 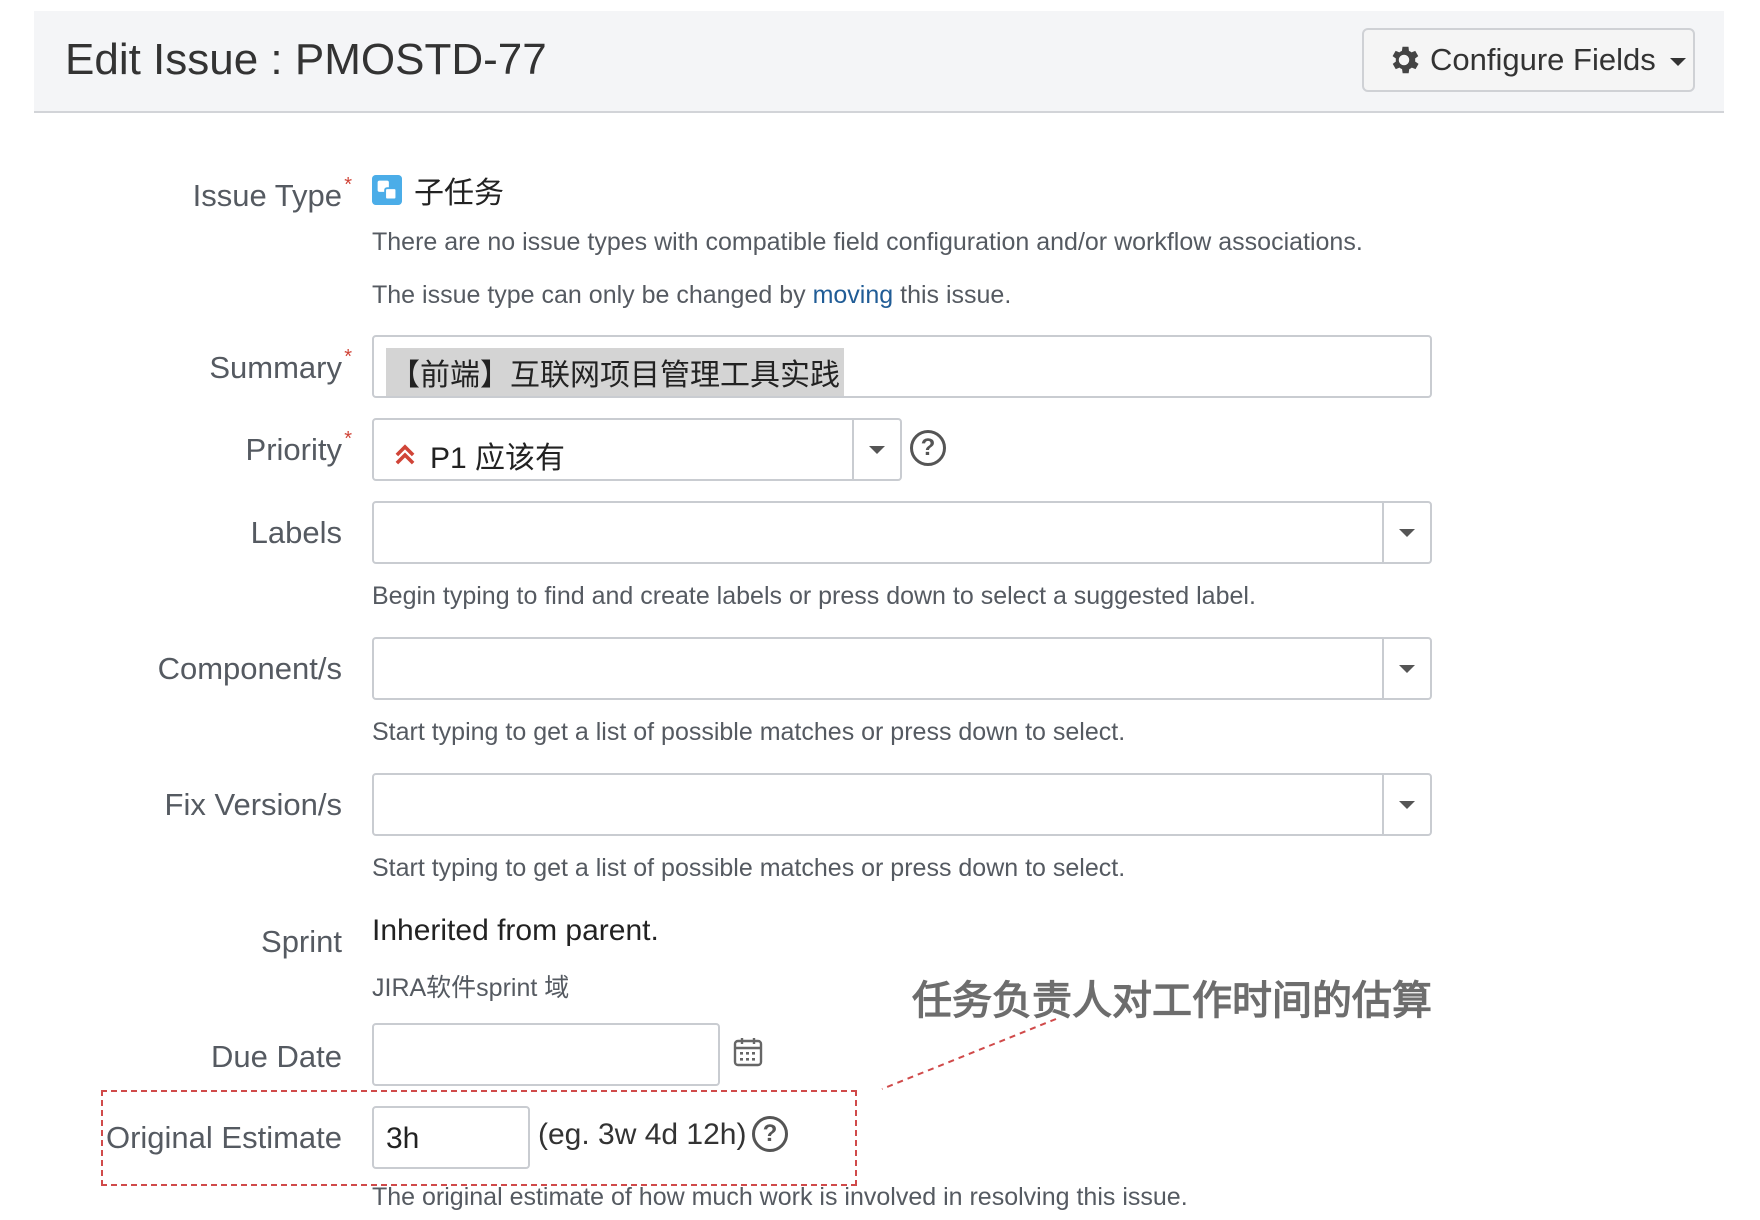 What do you see at coordinates (471, 988) in the screenshot?
I see `sprint-sub: JIRA软件sprint 域` at bounding box center [471, 988].